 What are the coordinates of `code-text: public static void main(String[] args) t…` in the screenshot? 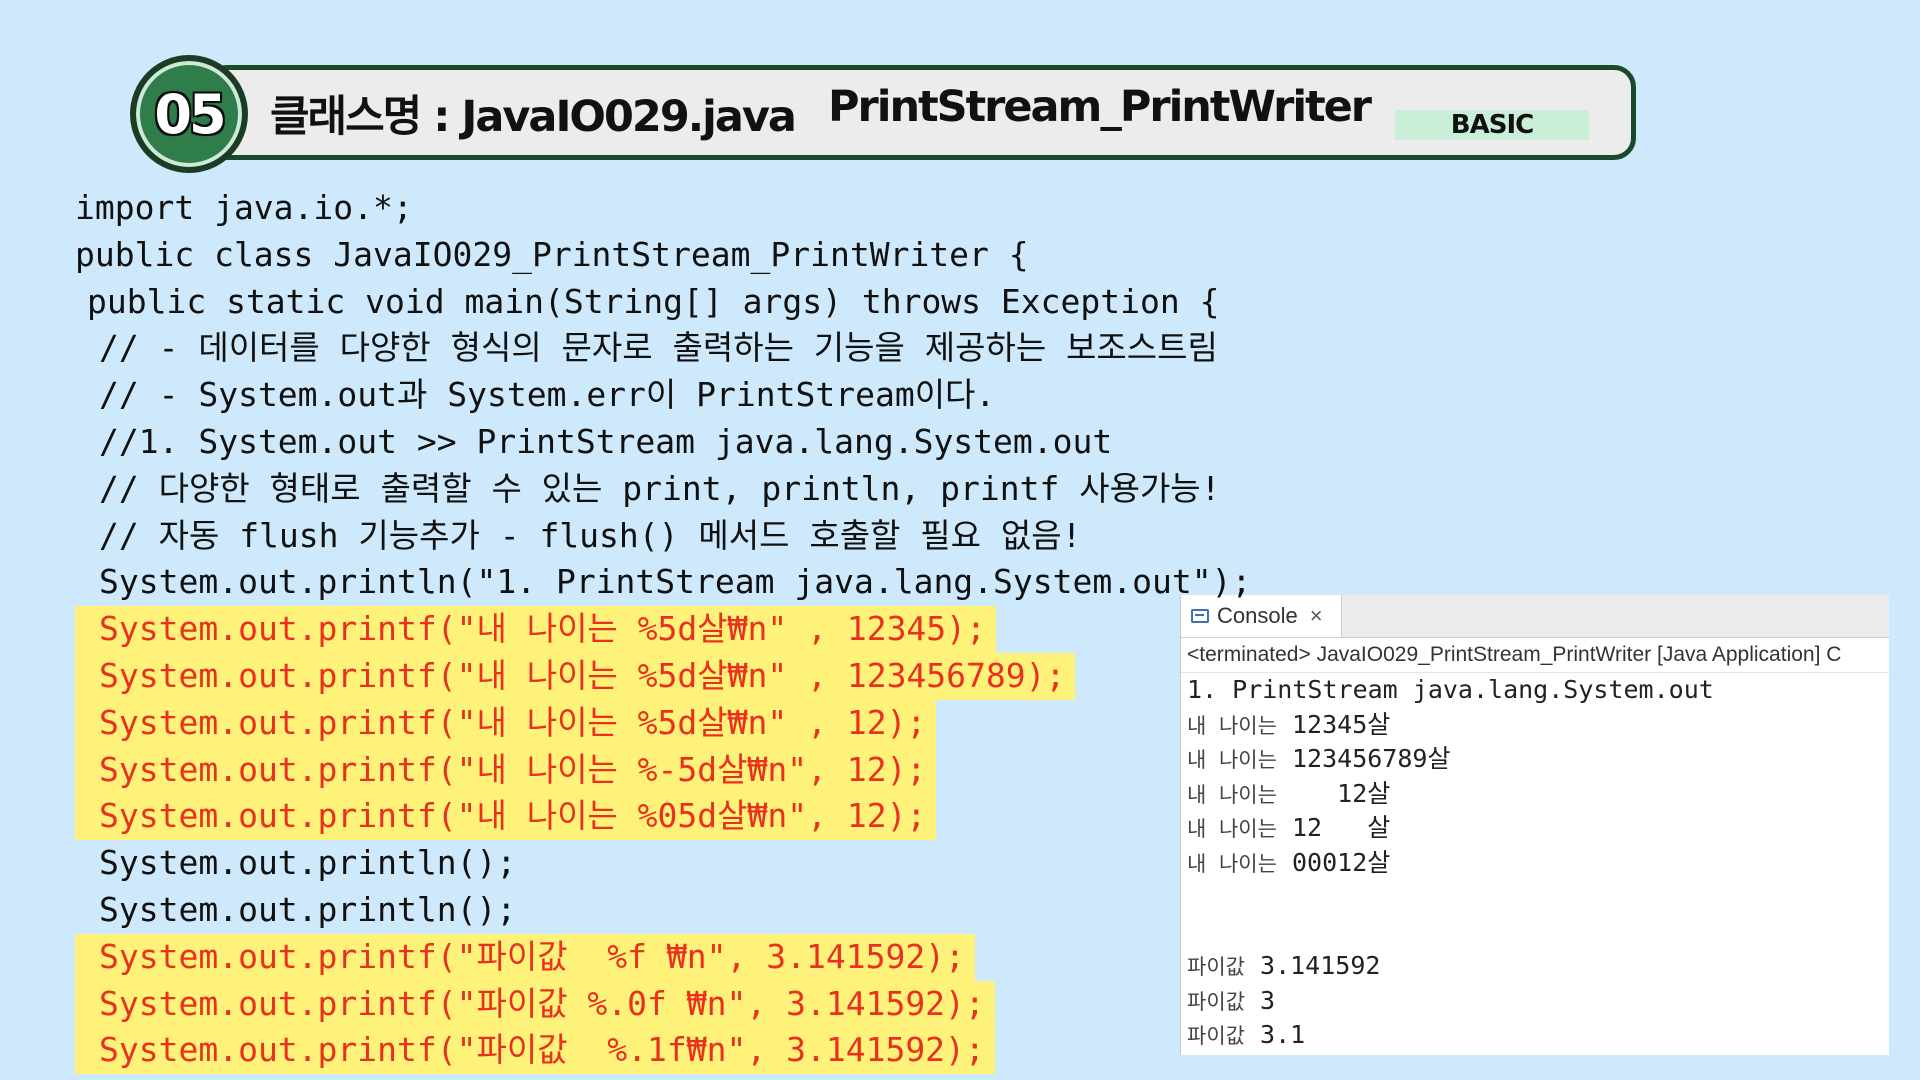 It's located at (653, 301).